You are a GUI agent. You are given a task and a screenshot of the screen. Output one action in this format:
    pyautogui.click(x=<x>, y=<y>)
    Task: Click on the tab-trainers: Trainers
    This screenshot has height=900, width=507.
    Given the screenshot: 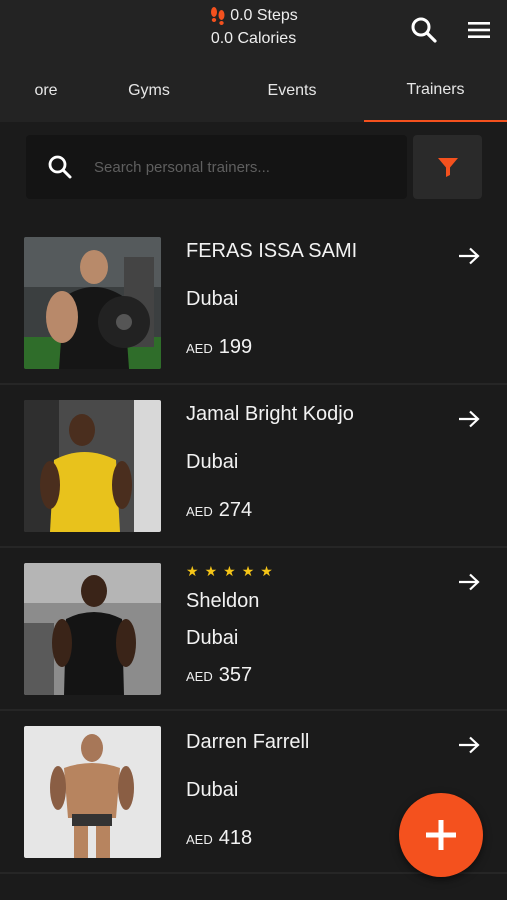 What is the action you would take?
    pyautogui.click(x=435, y=91)
    